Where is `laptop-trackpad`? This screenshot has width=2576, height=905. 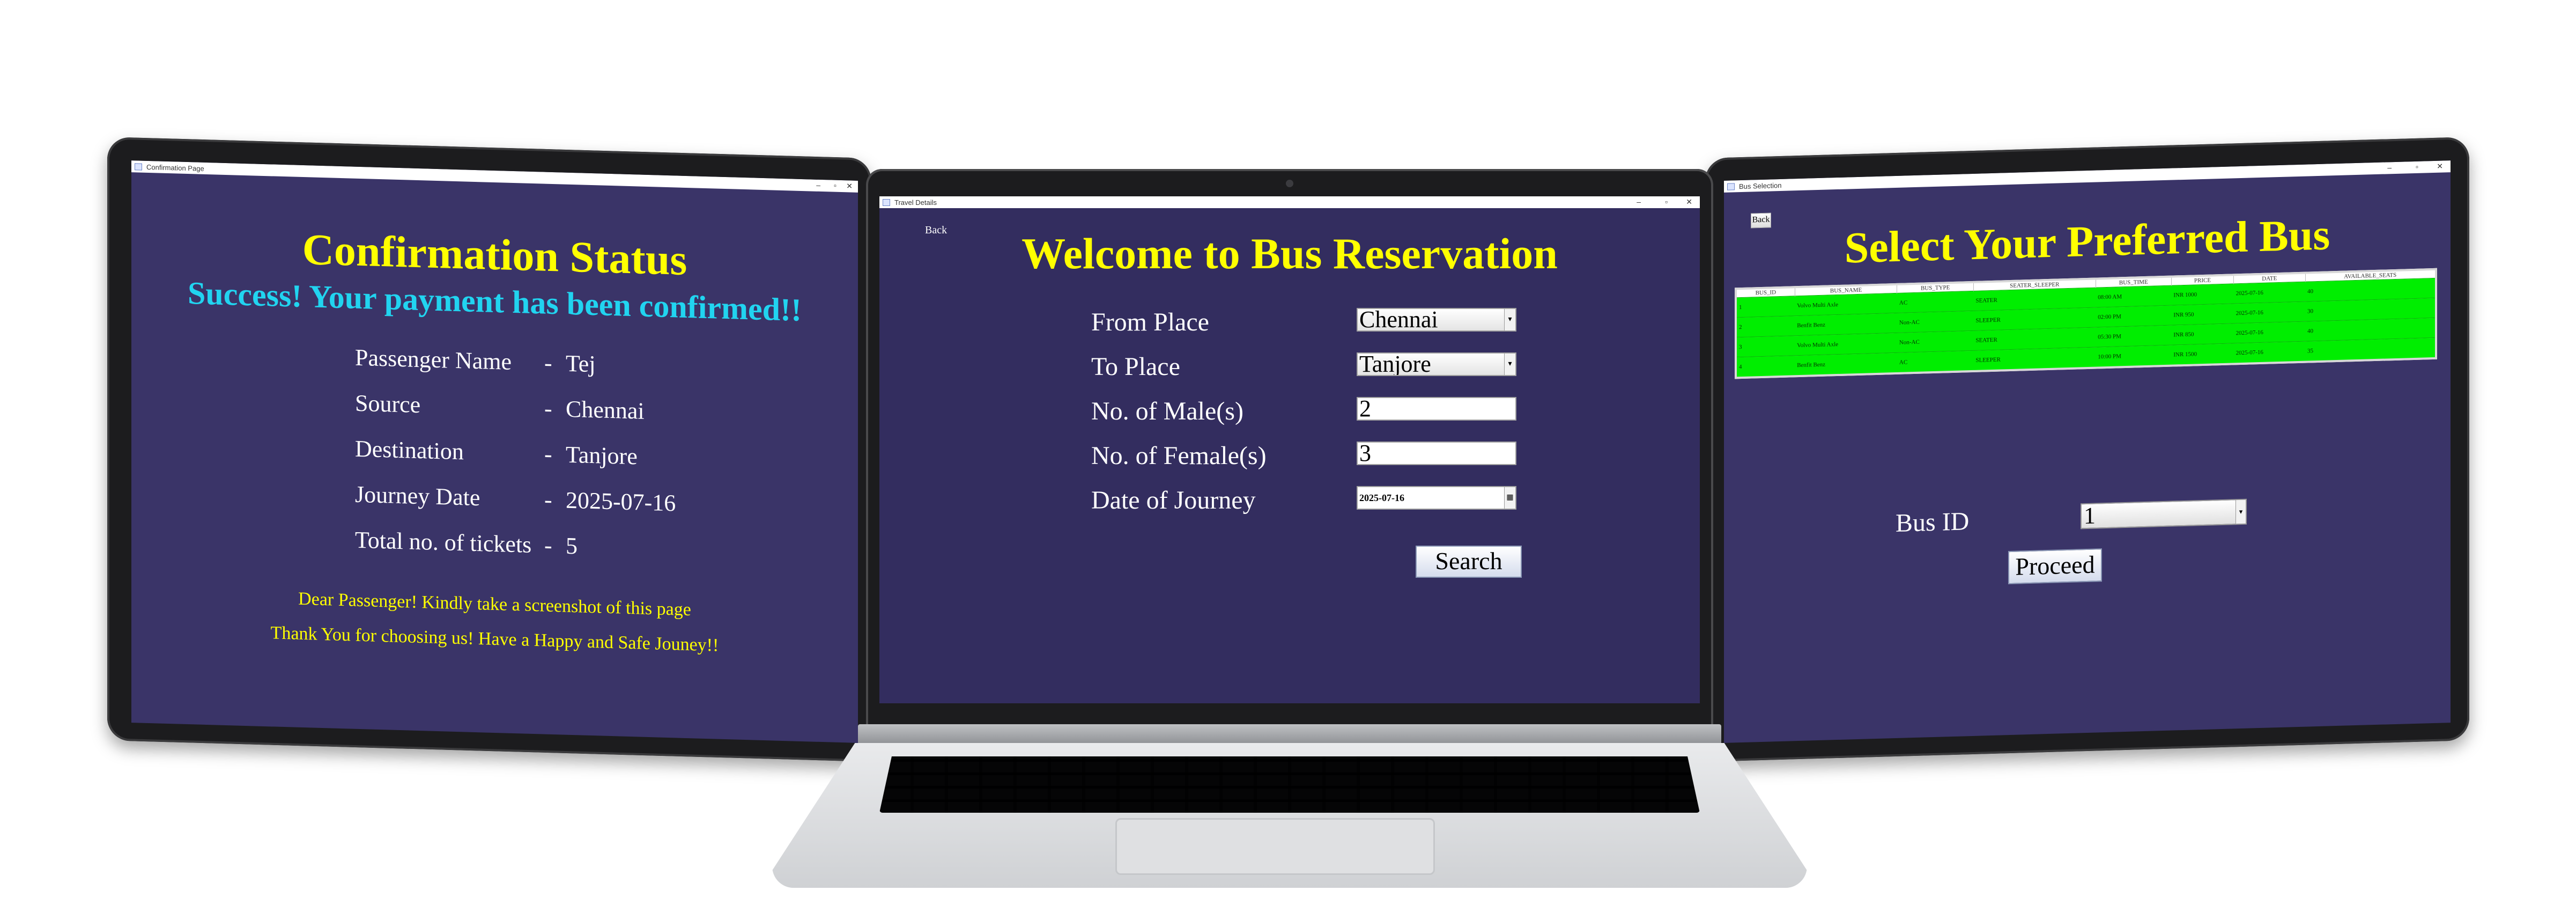 laptop-trackpad is located at coordinates (1275, 846).